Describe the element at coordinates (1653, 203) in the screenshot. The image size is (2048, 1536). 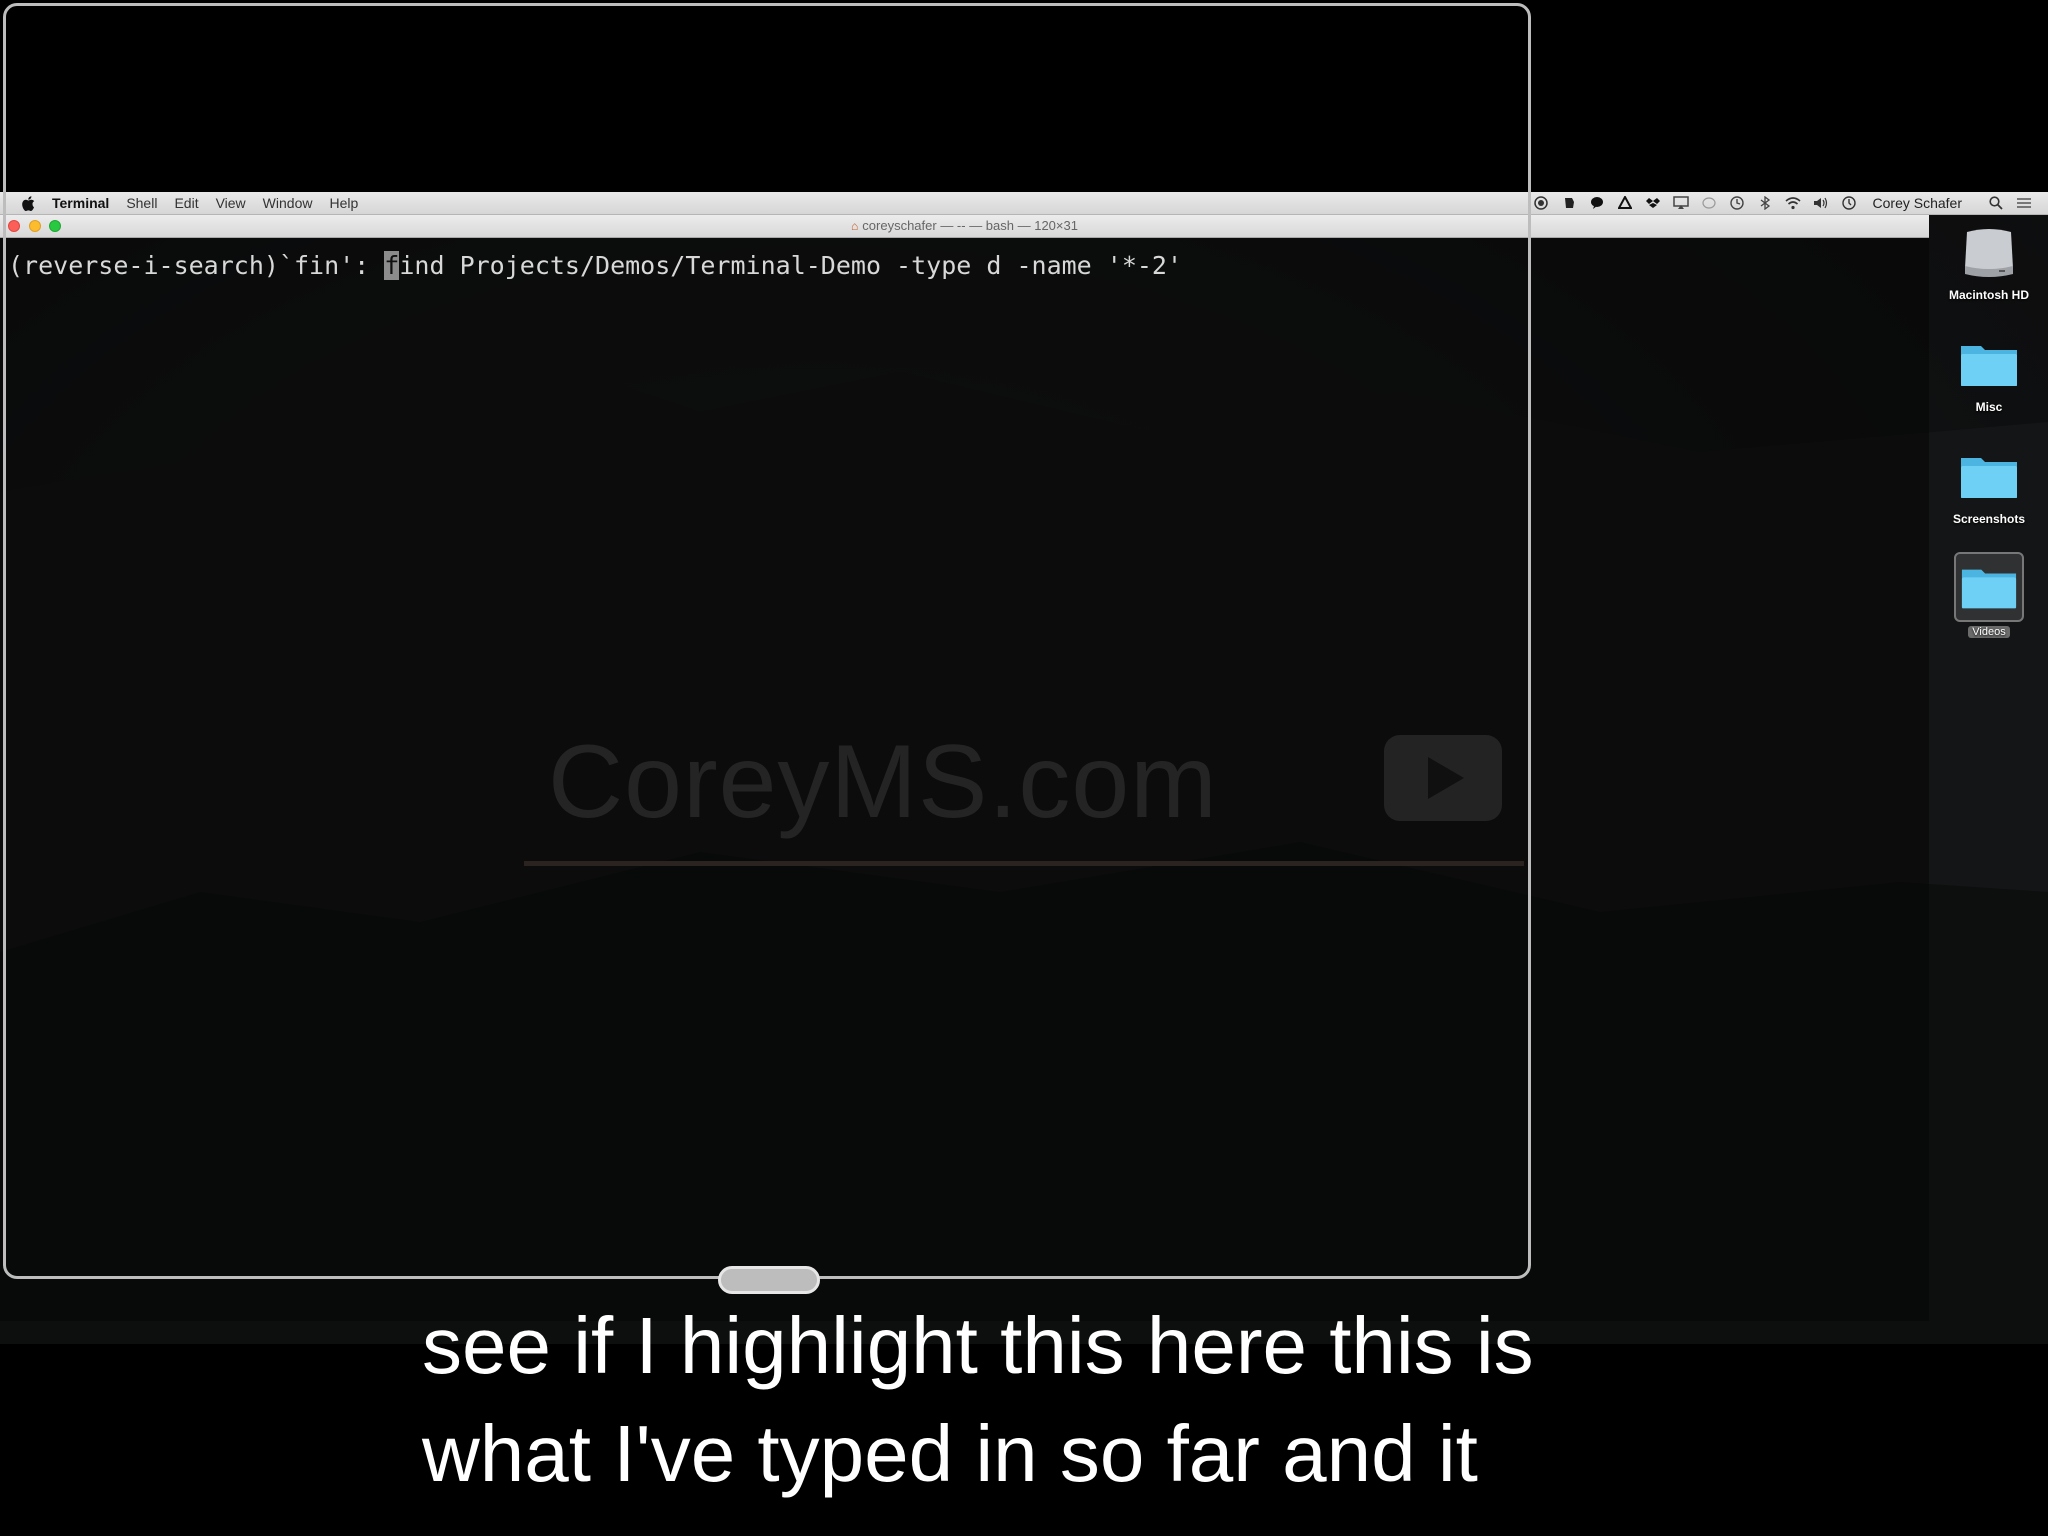
I see `dropbox-icon` at that location.